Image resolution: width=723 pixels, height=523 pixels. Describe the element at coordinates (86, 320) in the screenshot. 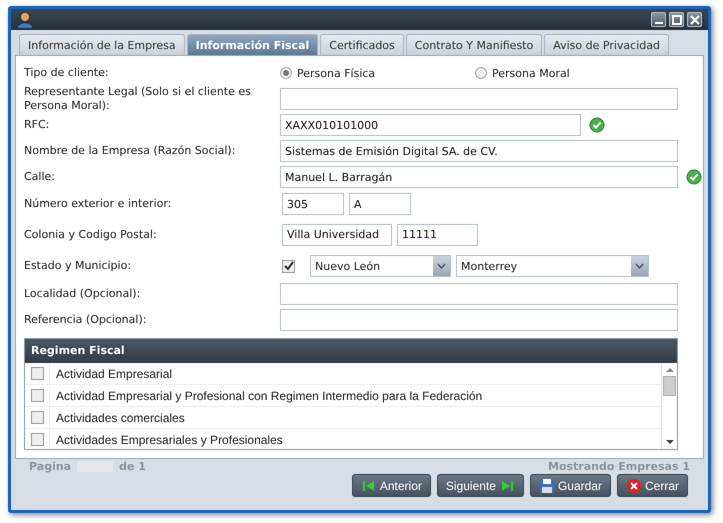

I see `field-label: Referencia (Opcional):` at that location.